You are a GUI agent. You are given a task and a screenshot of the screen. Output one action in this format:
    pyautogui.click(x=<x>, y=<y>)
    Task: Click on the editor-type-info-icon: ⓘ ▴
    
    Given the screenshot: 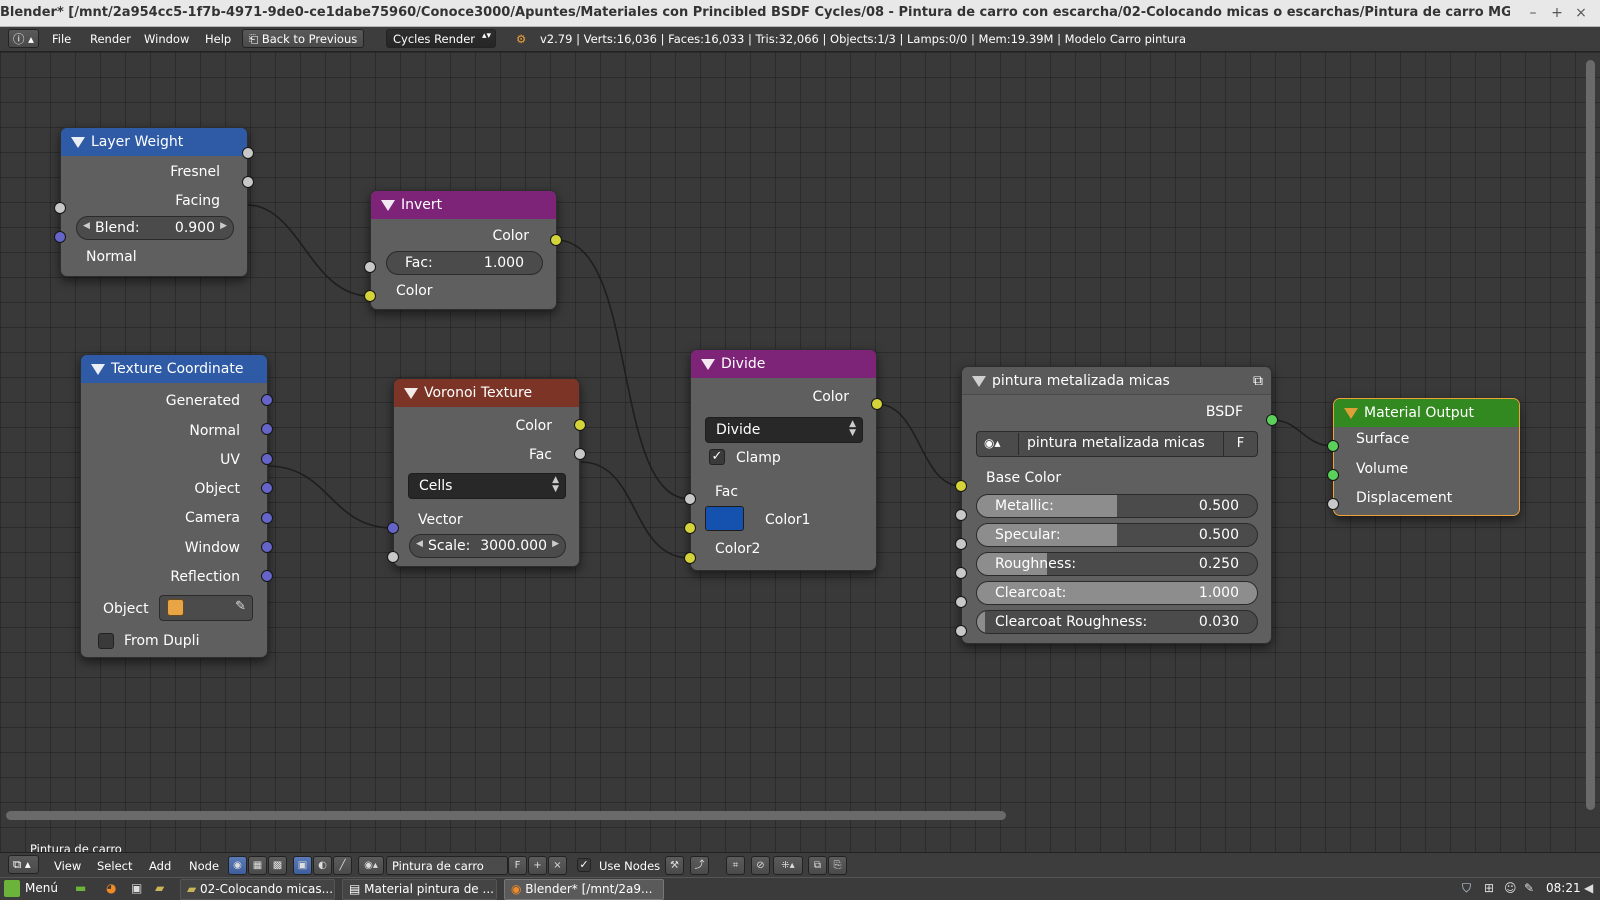 What is the action you would take?
    pyautogui.click(x=23, y=38)
    